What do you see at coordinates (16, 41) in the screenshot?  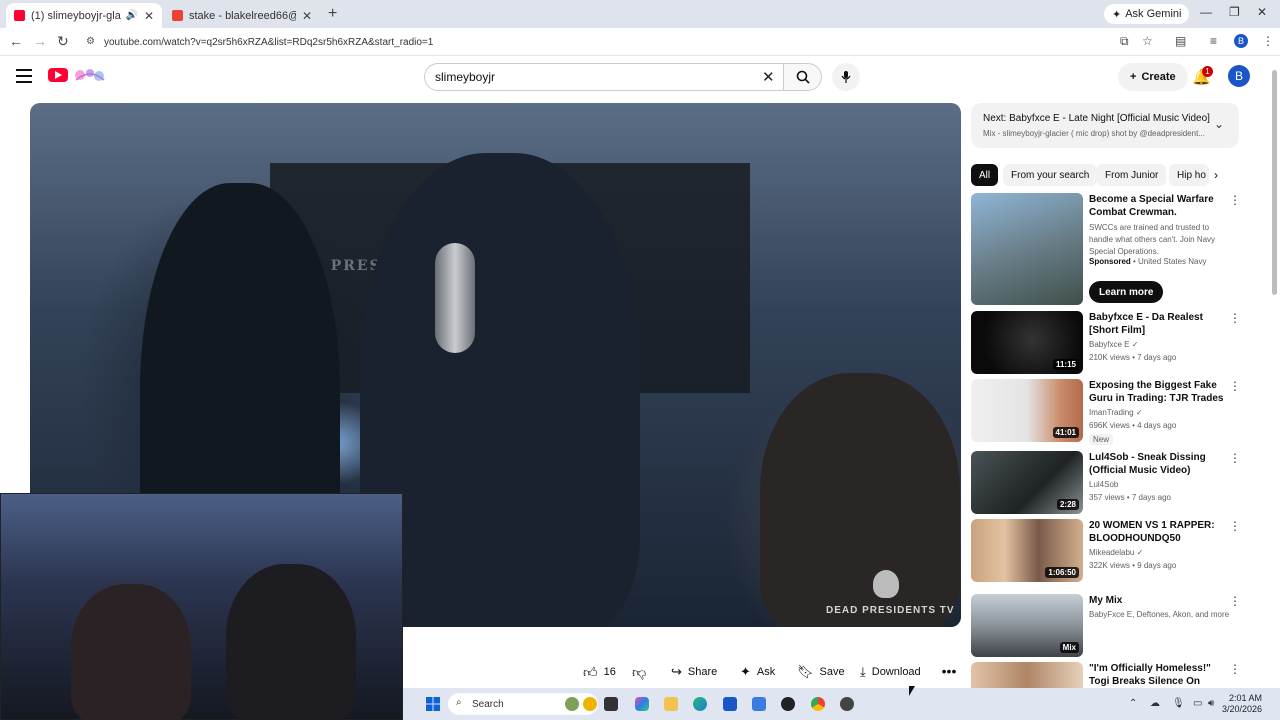 I see `back-icon: ←` at bounding box center [16, 41].